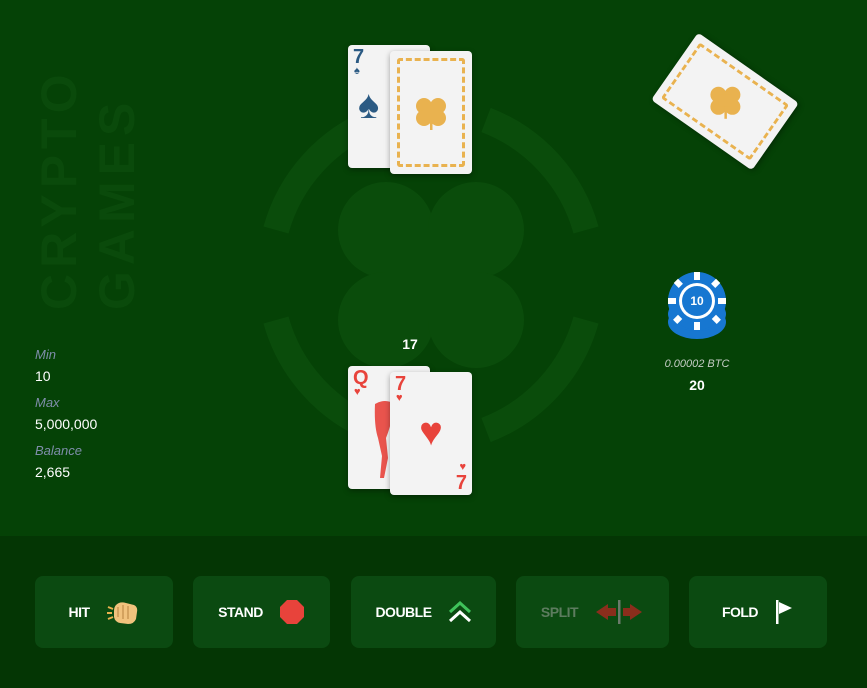 The width and height of the screenshot is (867, 688). What do you see at coordinates (291, 612) in the screenshot?
I see `stop-octagon-icon` at bounding box center [291, 612].